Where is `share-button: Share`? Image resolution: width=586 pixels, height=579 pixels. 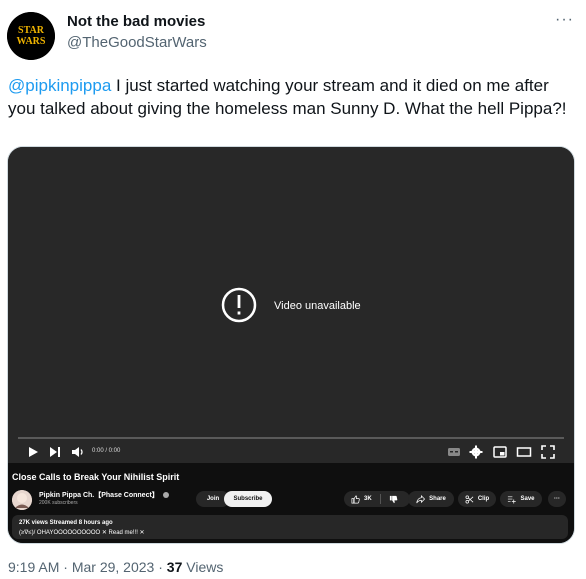
share-button: Share is located at coordinates (431, 499).